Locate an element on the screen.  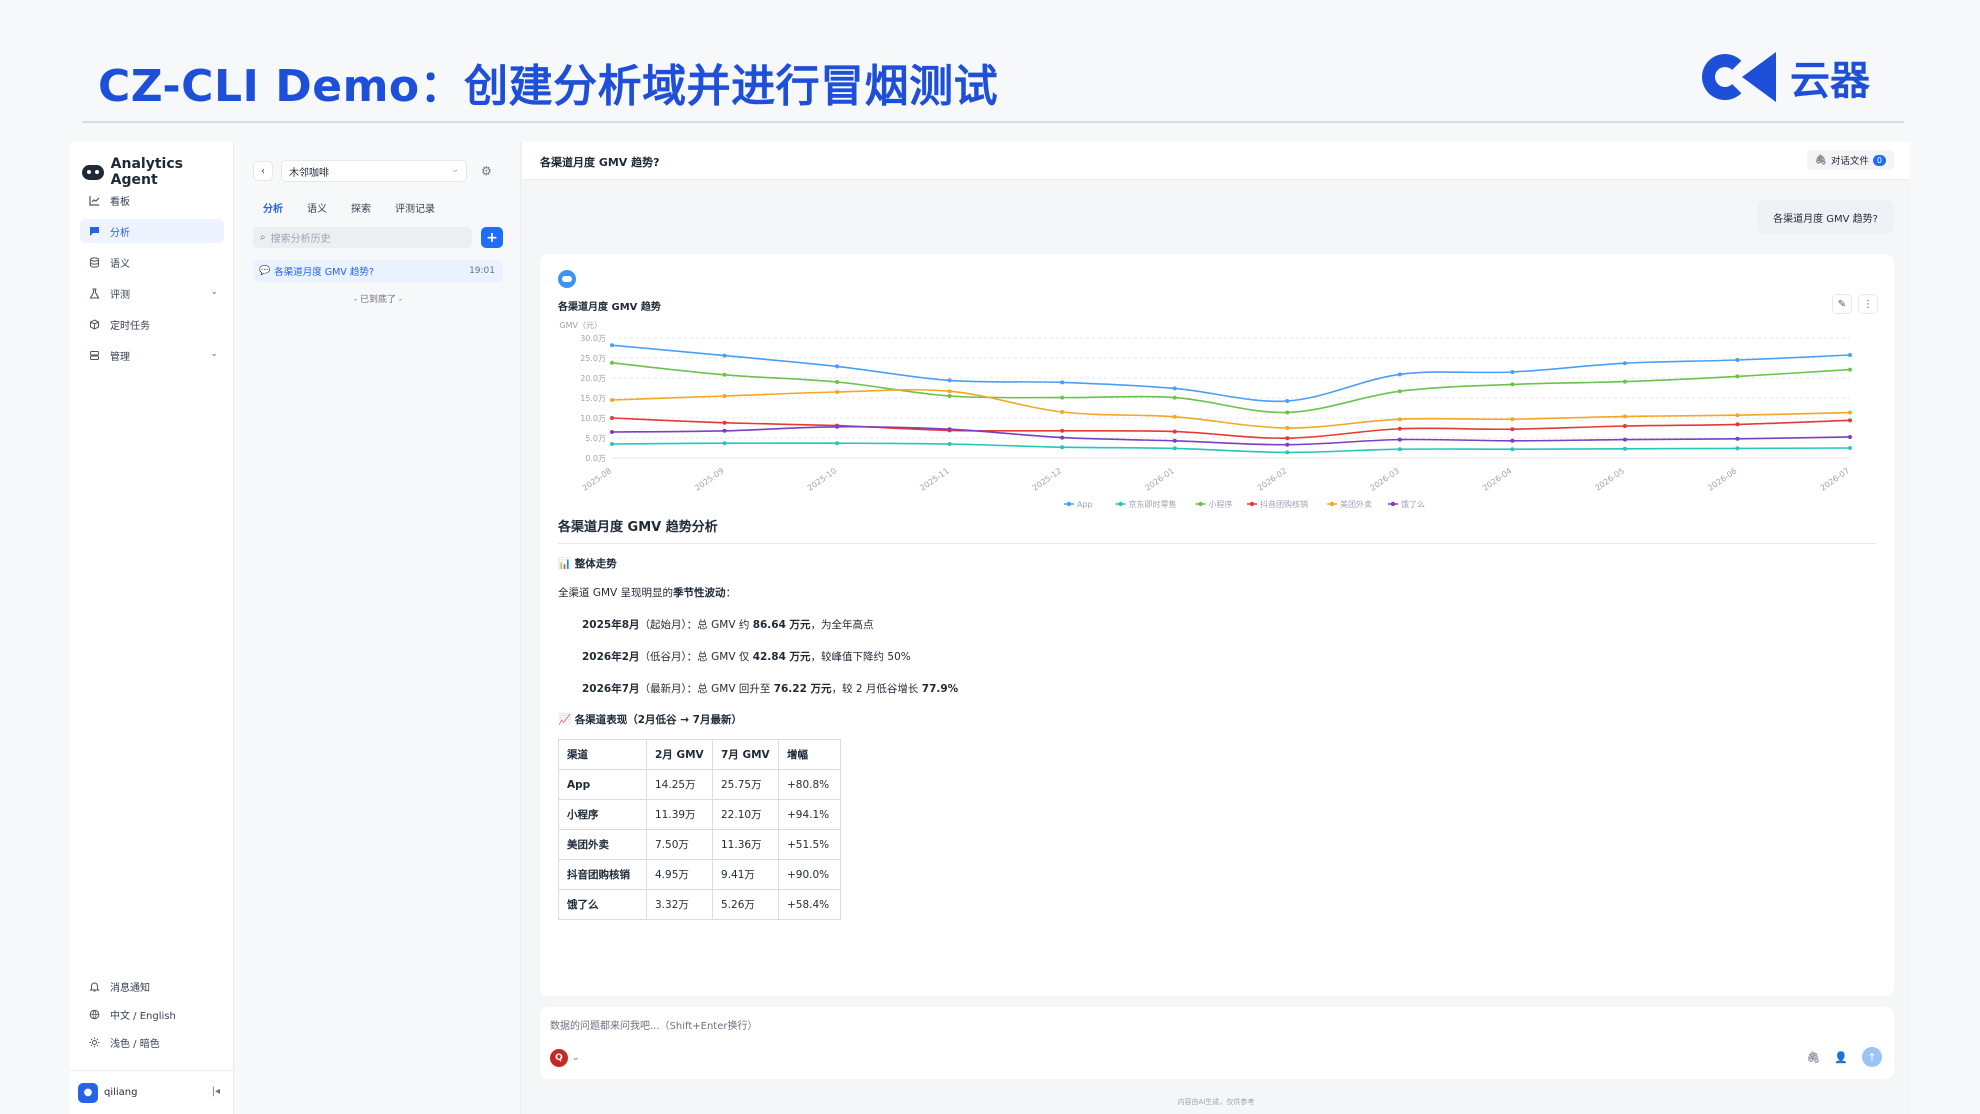
x-tick-label: 2026-04 is located at coordinates (1497, 479).